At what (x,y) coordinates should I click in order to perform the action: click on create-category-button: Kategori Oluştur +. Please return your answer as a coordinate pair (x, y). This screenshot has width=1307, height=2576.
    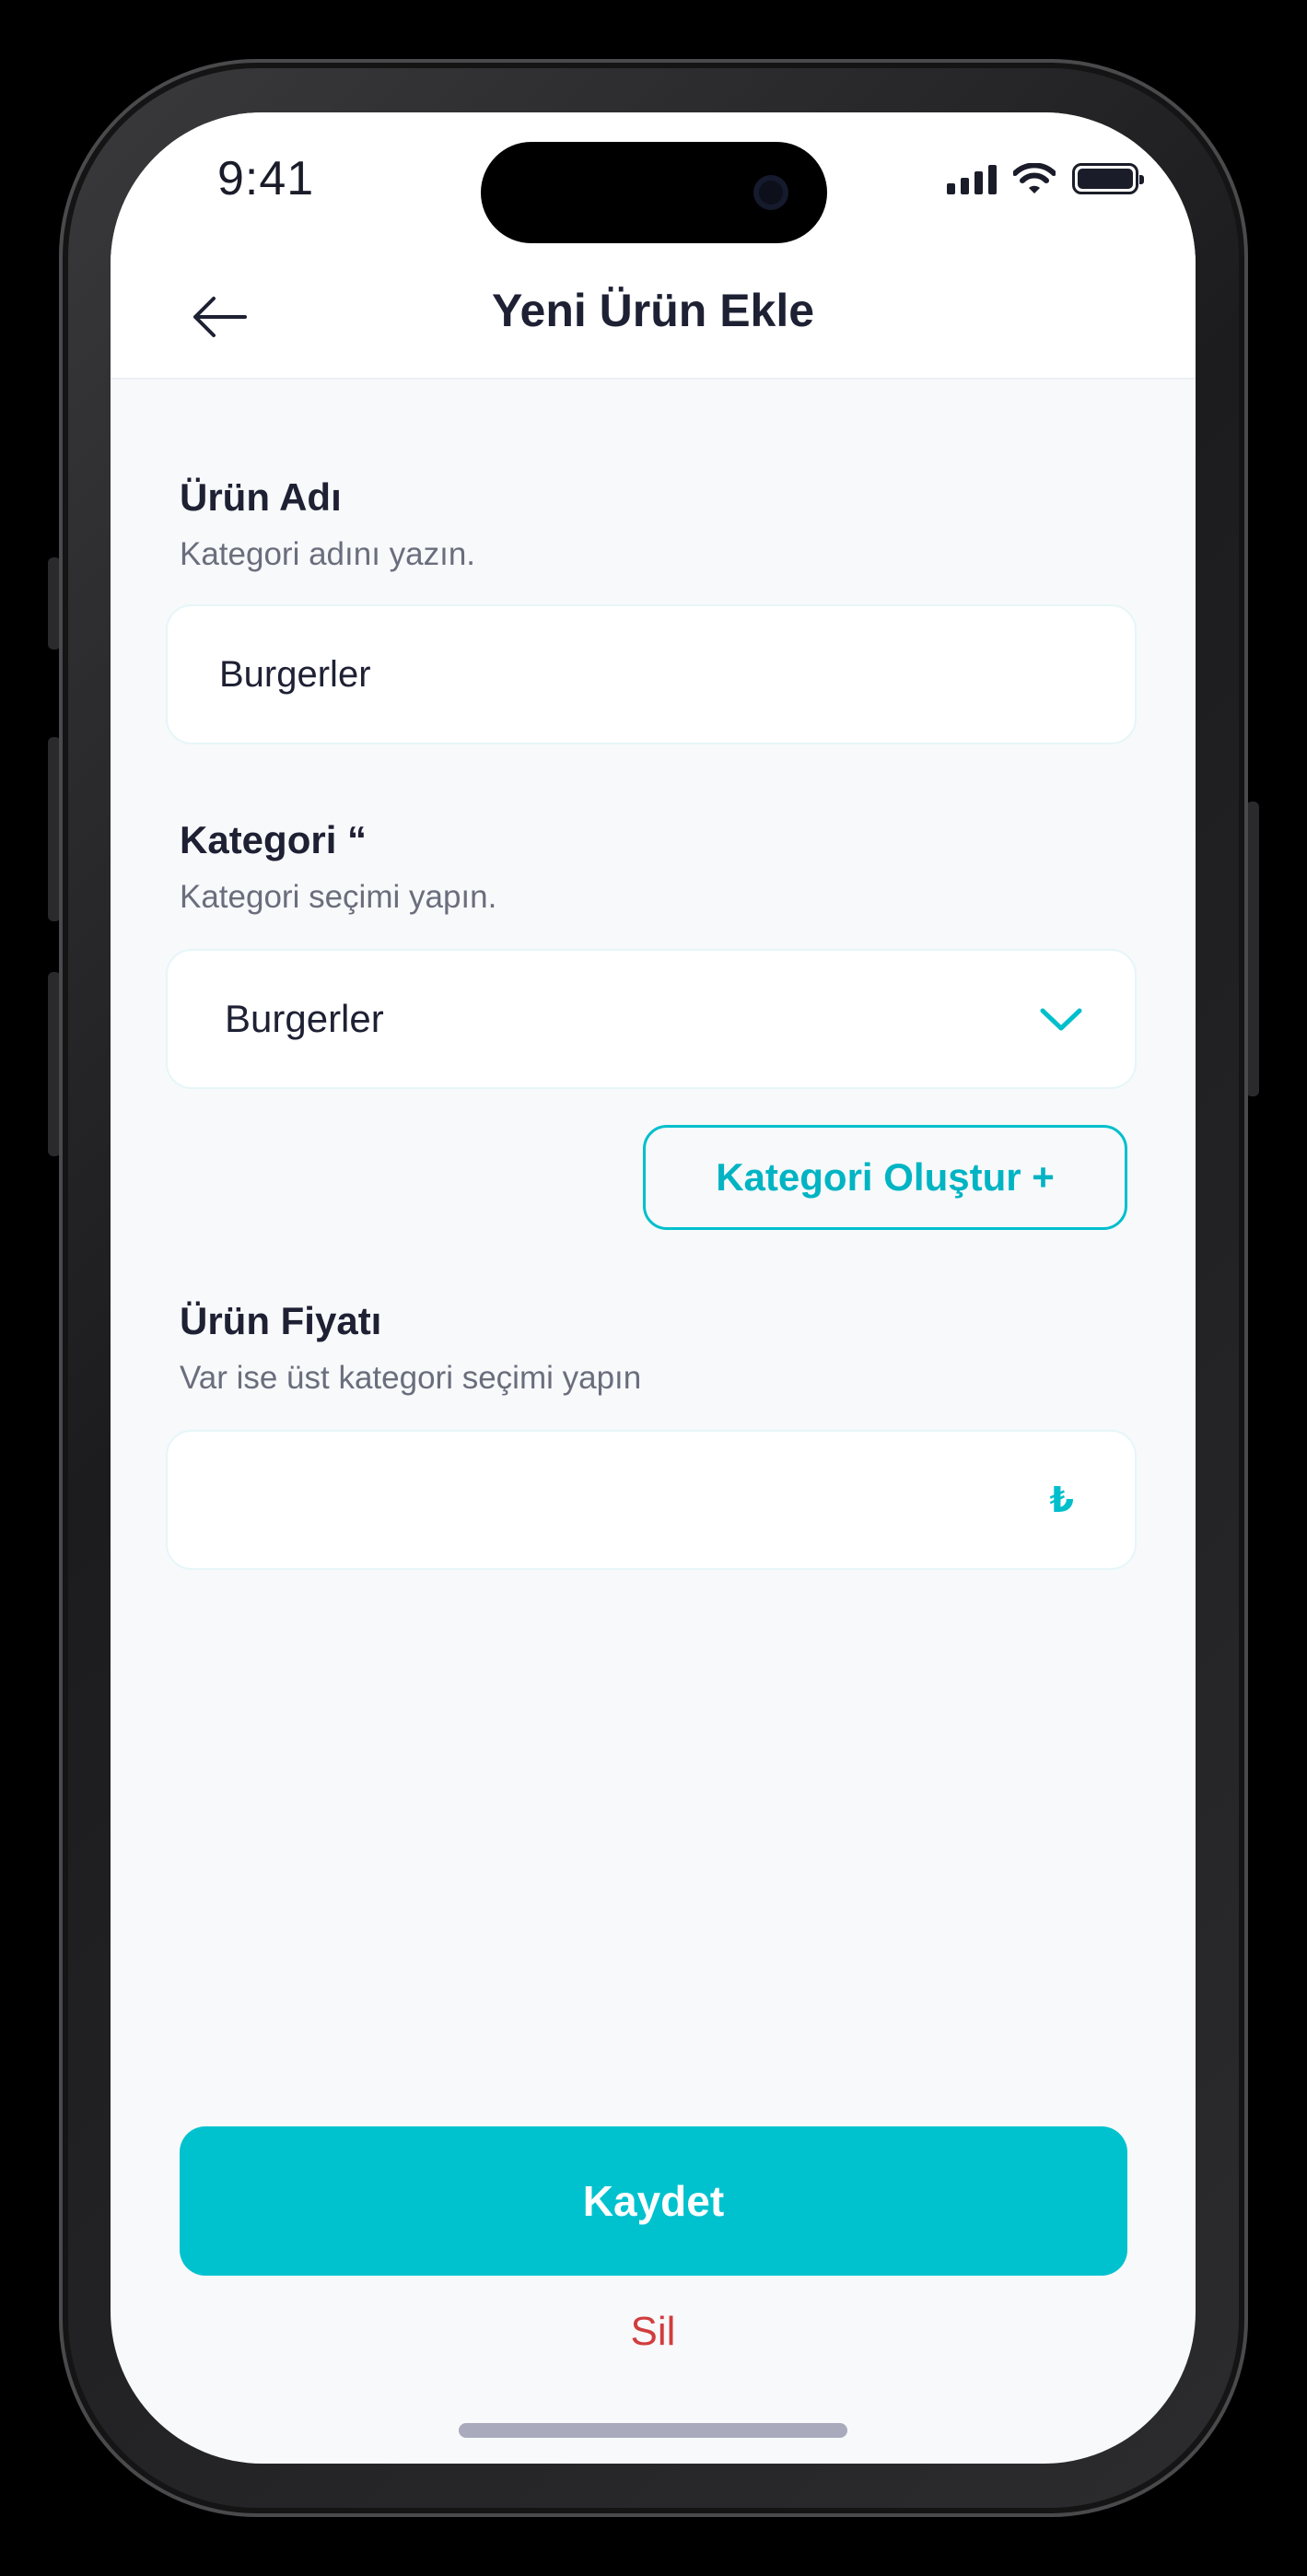
    Looking at the image, I should click on (885, 1177).